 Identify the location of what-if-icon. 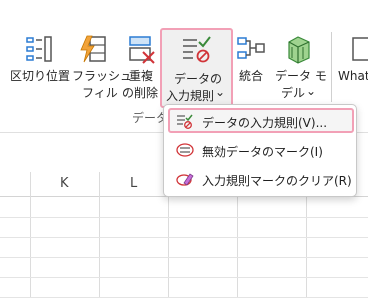
(360, 49).